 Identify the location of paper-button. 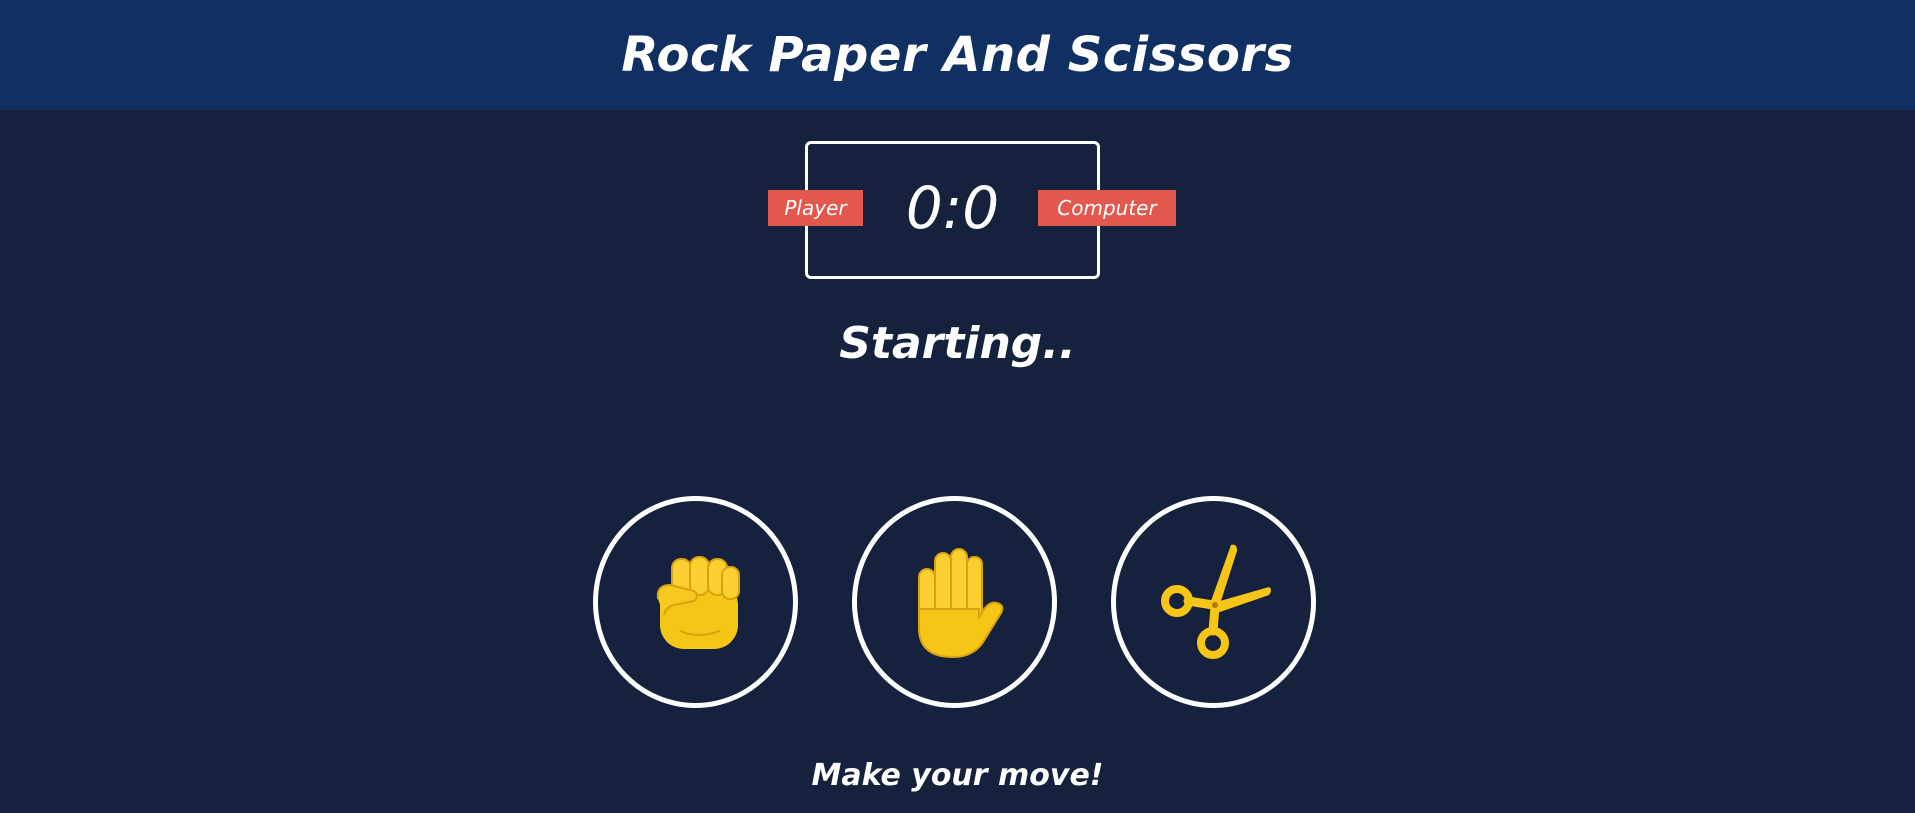
(954, 602).